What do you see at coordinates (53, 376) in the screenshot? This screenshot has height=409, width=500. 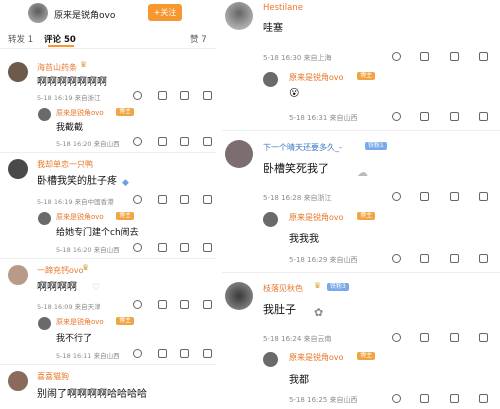 I see `comment-user: 喜喜猫狗` at bounding box center [53, 376].